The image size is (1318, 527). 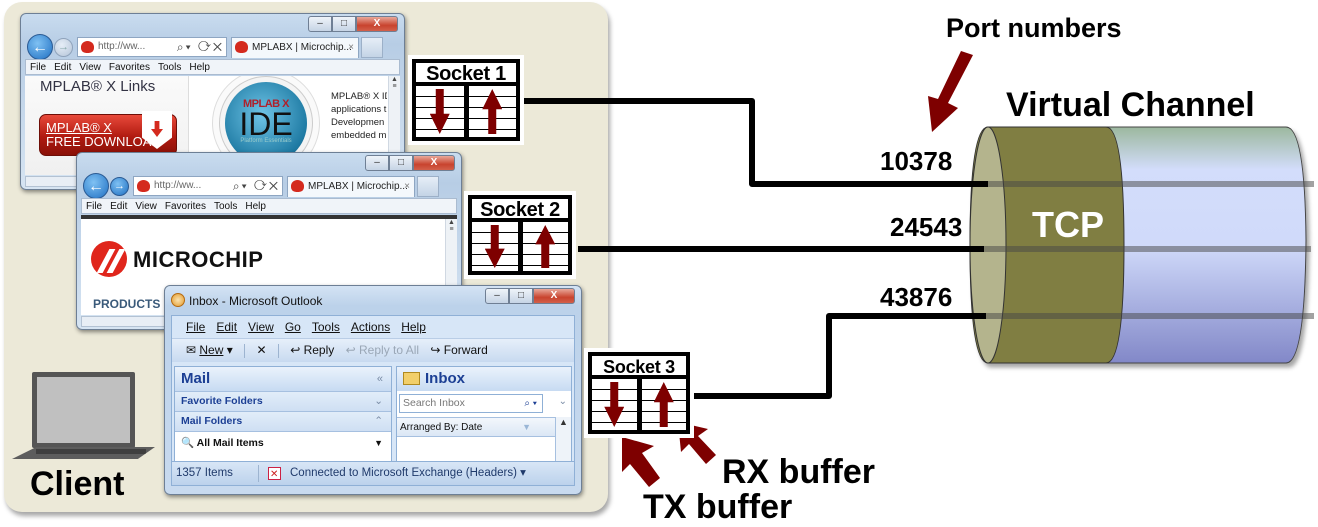 What do you see at coordinates (1130, 105) in the screenshot?
I see `virtual-channel-label: Virtual Channel` at bounding box center [1130, 105].